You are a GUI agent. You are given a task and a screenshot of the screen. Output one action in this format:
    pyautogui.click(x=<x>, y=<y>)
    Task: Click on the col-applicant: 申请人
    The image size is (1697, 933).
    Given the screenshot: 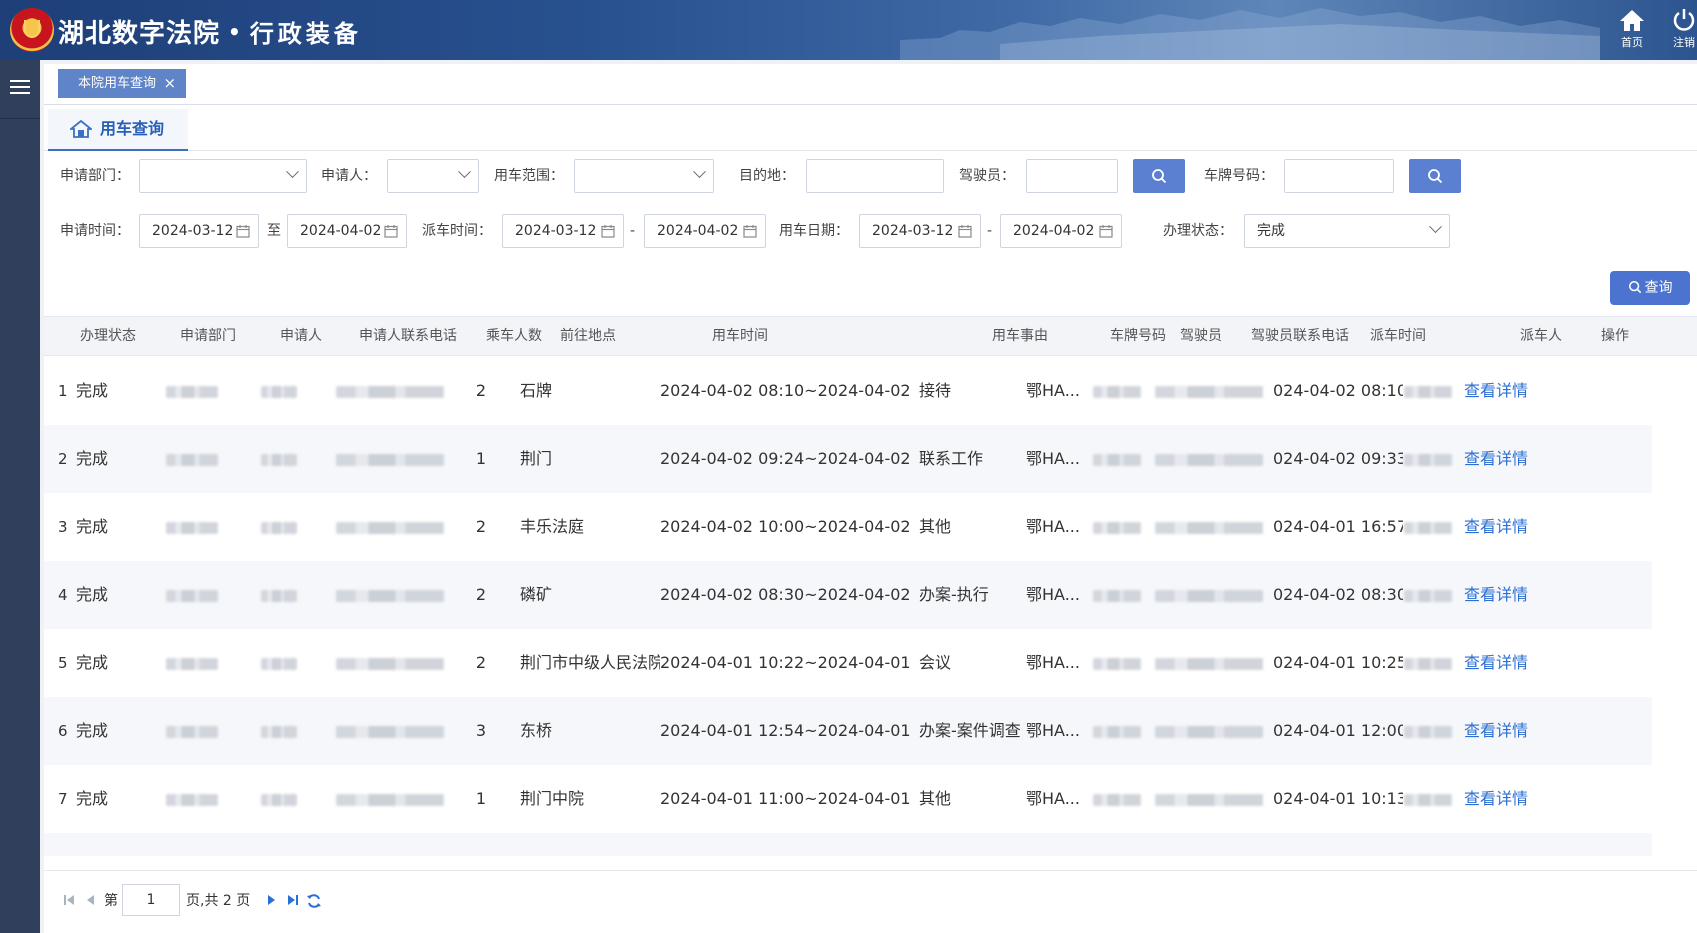 What is the action you would take?
    pyautogui.click(x=301, y=336)
    